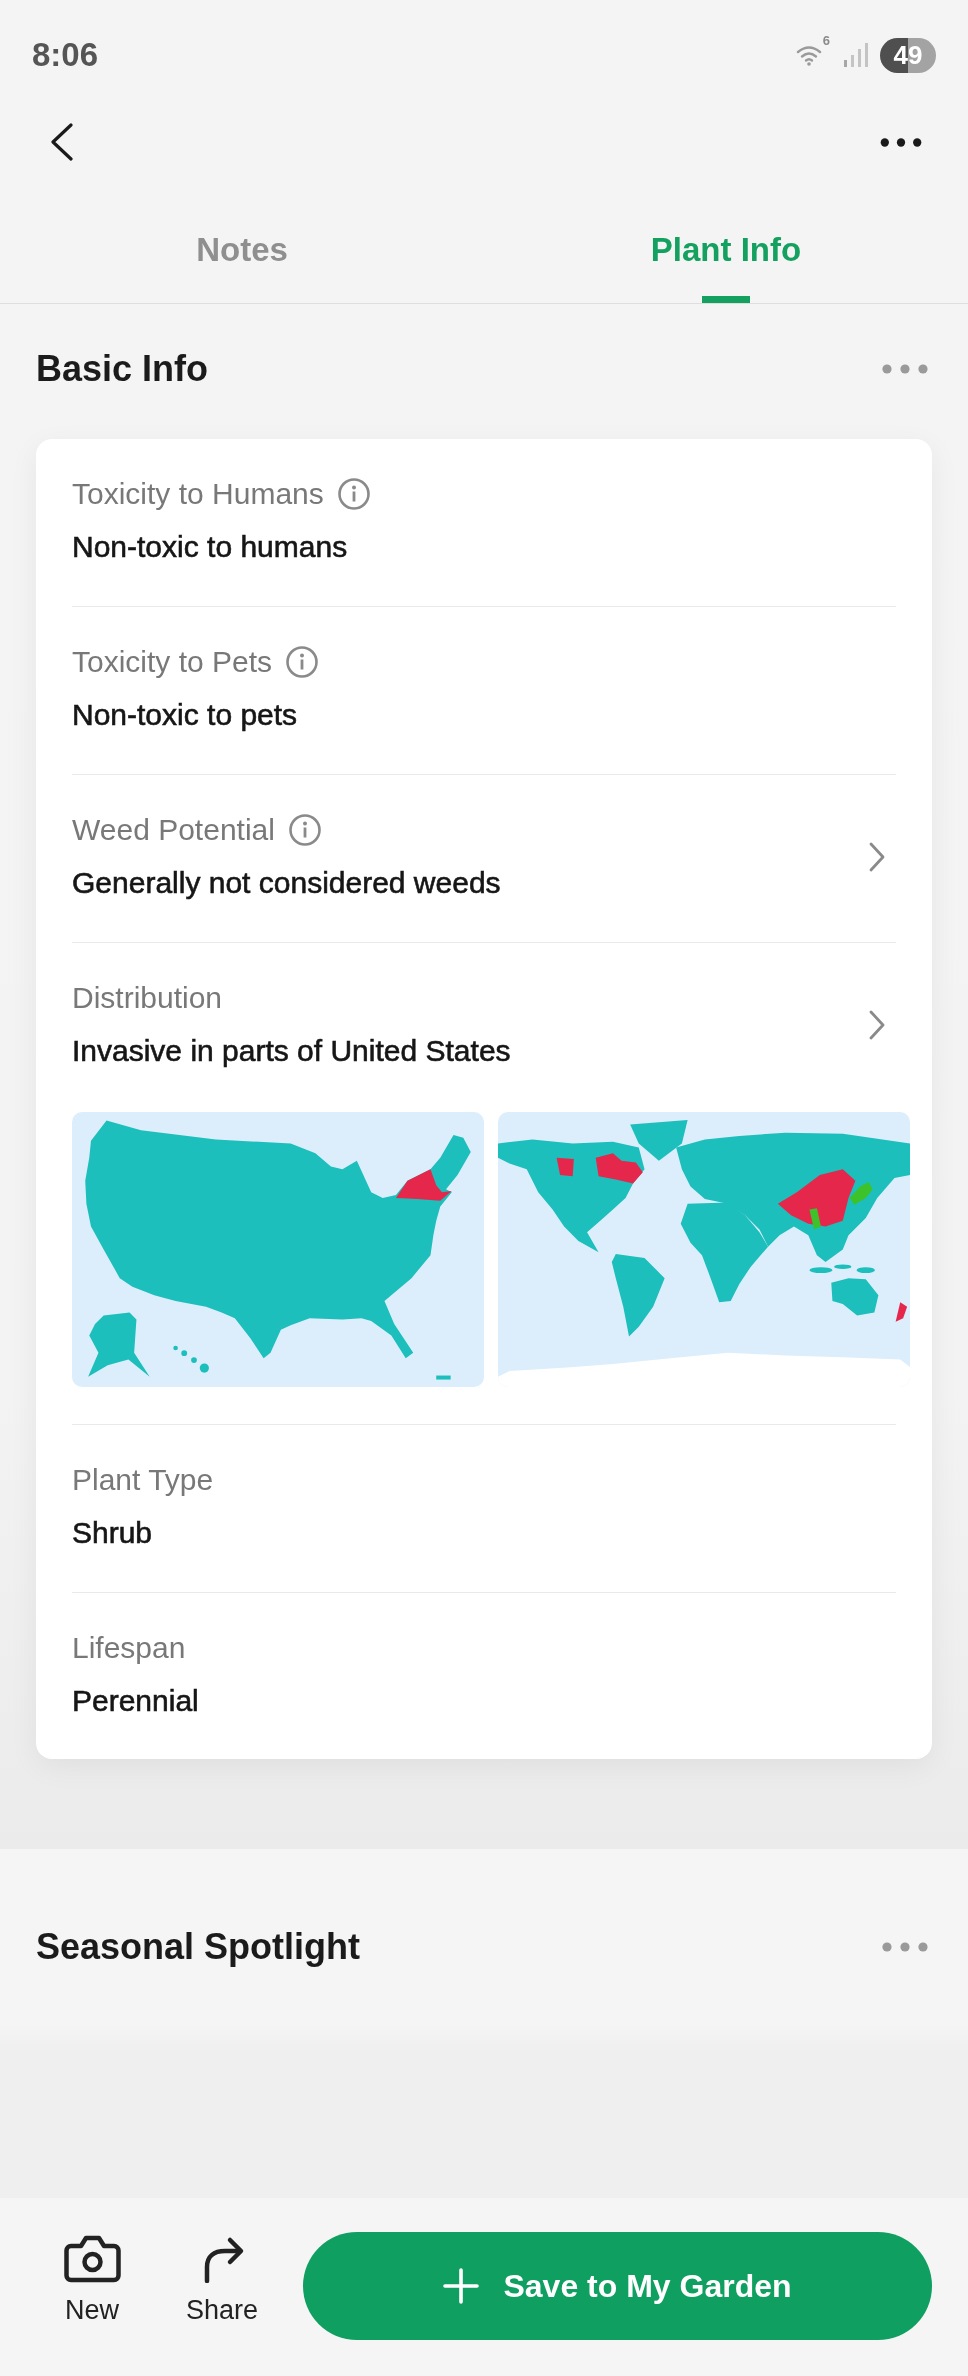  What do you see at coordinates (292, 1051) in the screenshot?
I see `field-value: Invasive in parts of United States` at bounding box center [292, 1051].